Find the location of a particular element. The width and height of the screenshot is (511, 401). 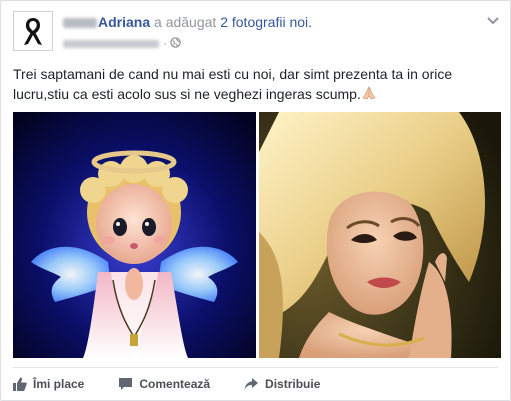

share-button: Distribuie is located at coordinates (282, 384).